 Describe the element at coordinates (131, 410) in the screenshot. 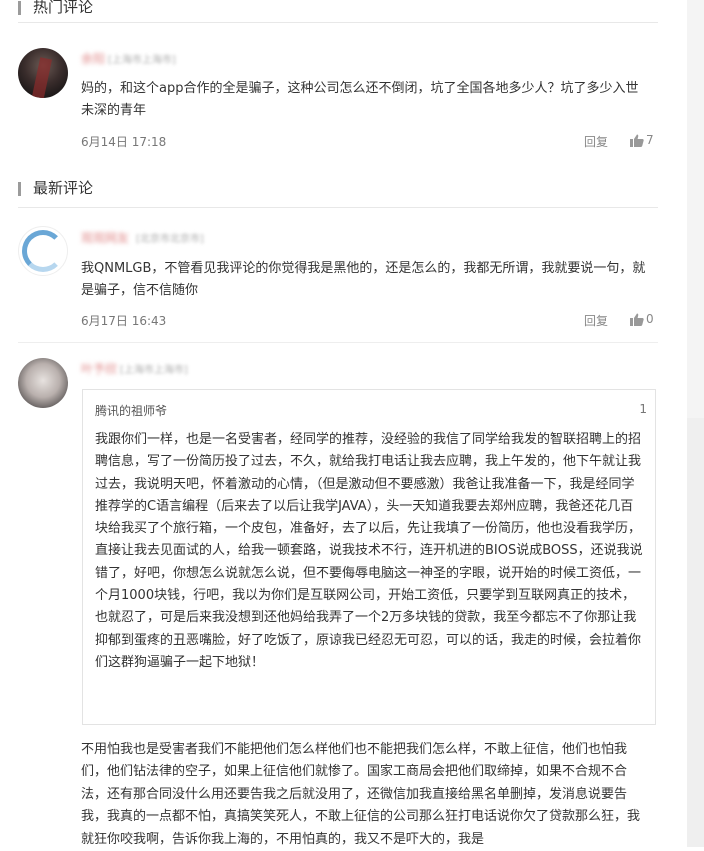

I see `quoted-author: 腾讯的祖师爷` at that location.